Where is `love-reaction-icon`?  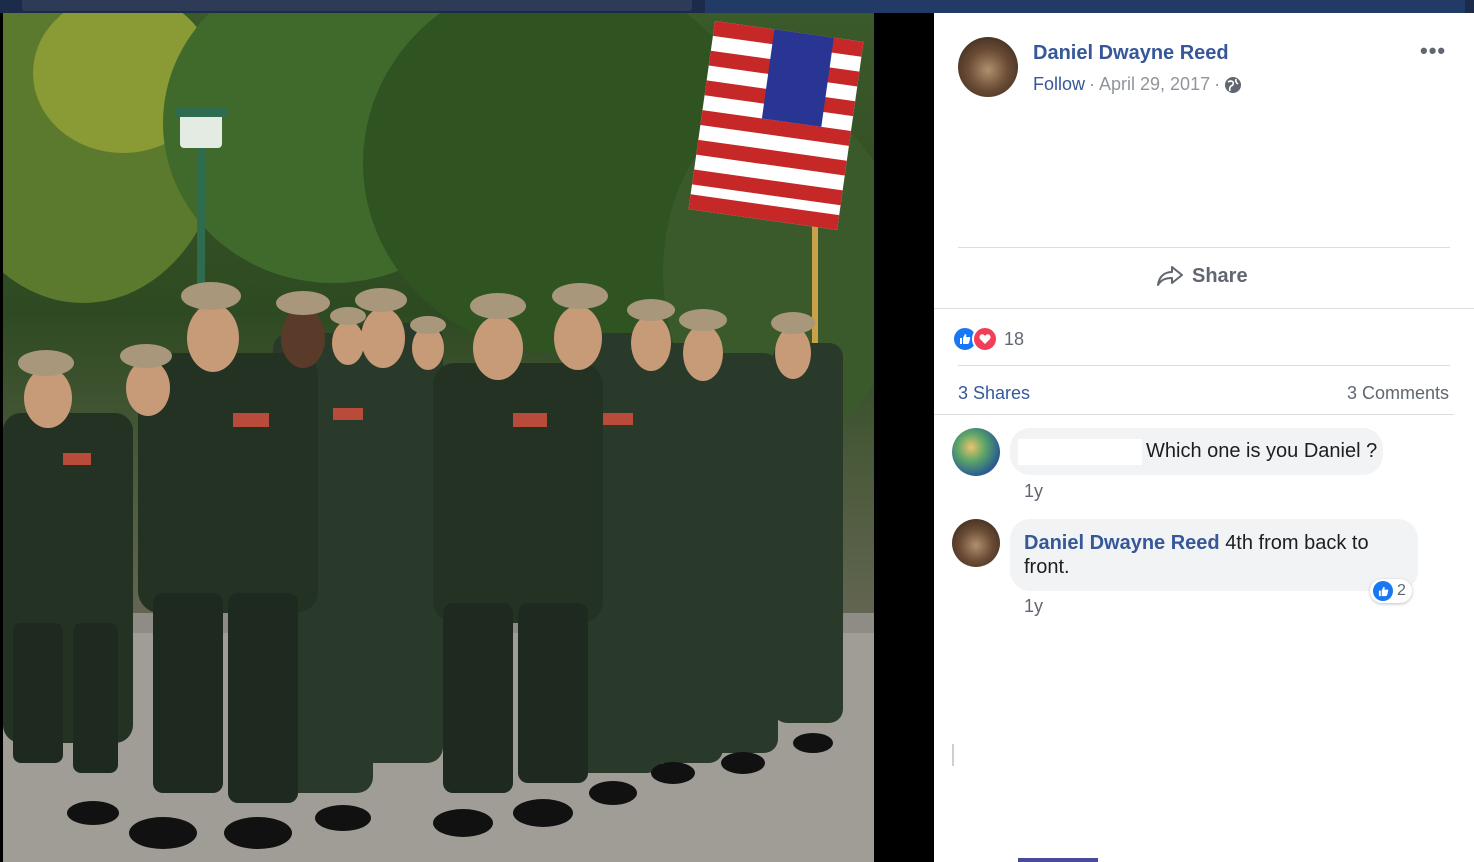 love-reaction-icon is located at coordinates (985, 339).